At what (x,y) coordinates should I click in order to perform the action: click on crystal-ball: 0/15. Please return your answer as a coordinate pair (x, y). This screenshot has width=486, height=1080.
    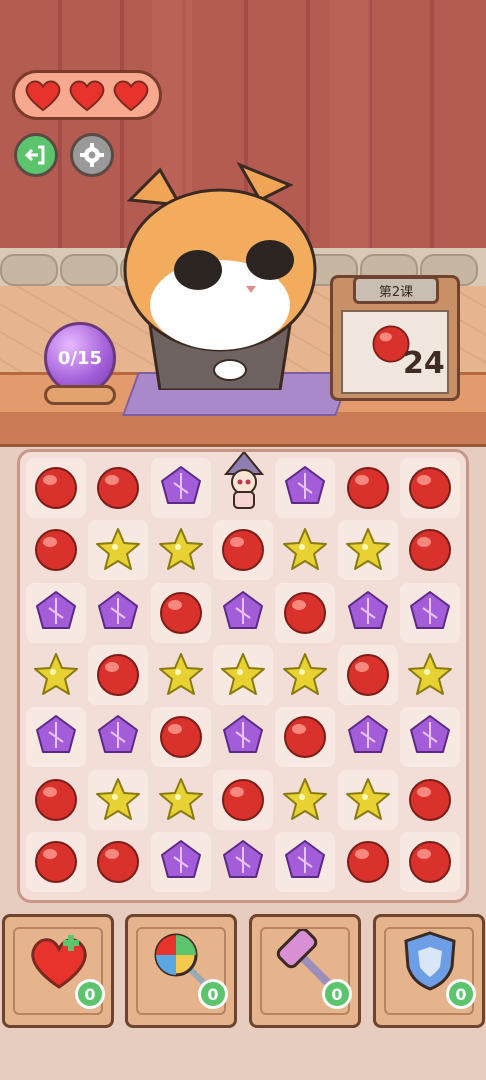
    Looking at the image, I should click on (80, 358).